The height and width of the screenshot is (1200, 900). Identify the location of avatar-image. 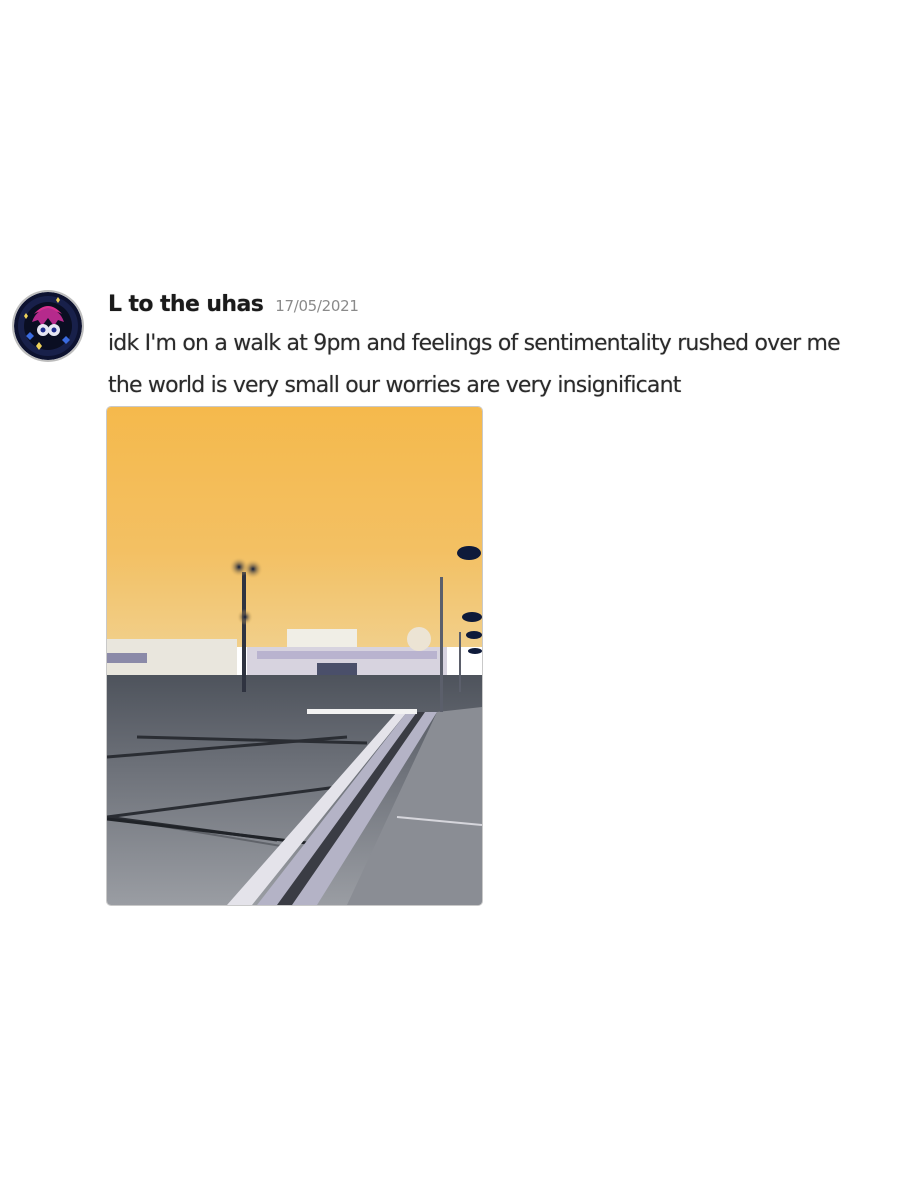
(48, 326).